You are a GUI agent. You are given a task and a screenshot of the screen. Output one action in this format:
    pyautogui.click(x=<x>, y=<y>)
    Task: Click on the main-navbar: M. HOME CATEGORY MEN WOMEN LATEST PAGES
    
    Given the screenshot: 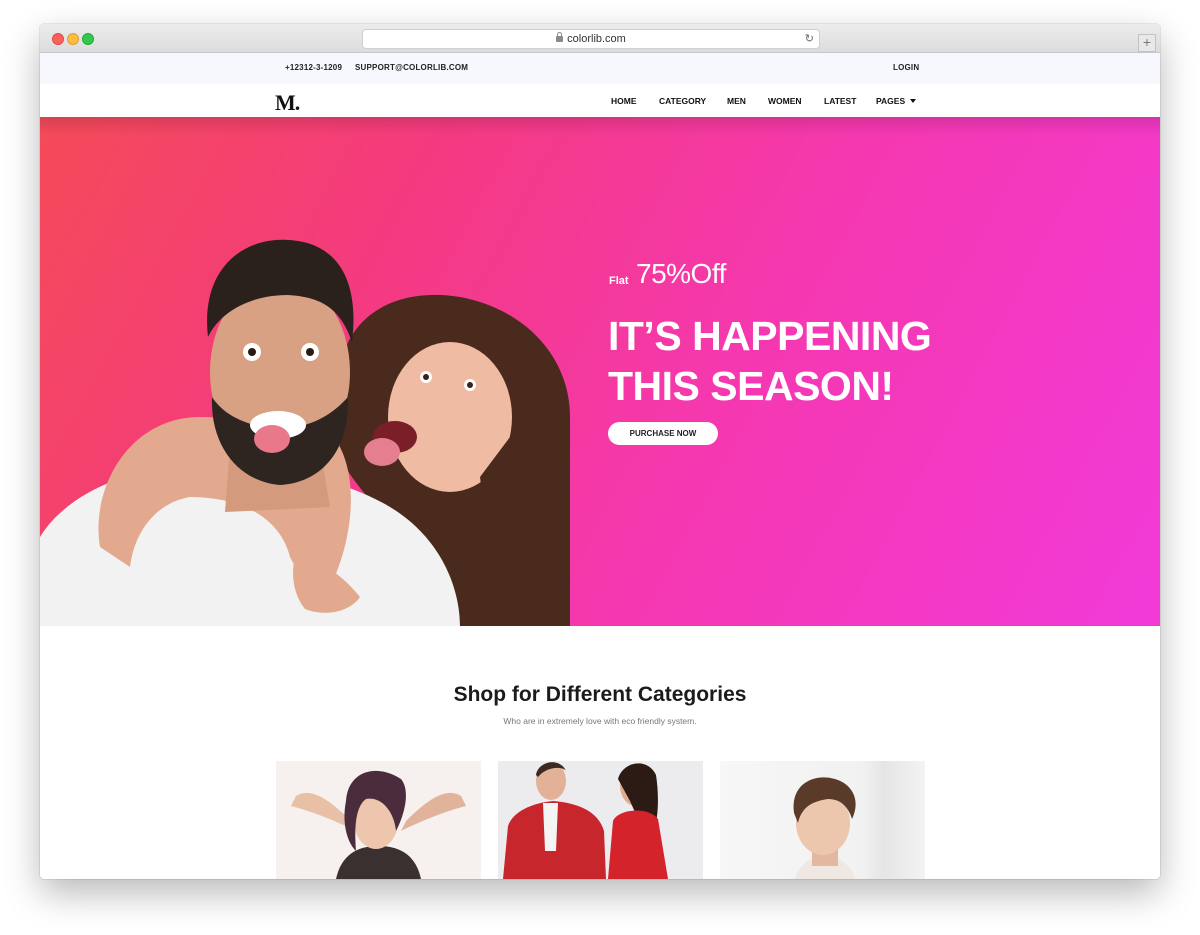 What is the action you would take?
    pyautogui.click(x=600, y=100)
    